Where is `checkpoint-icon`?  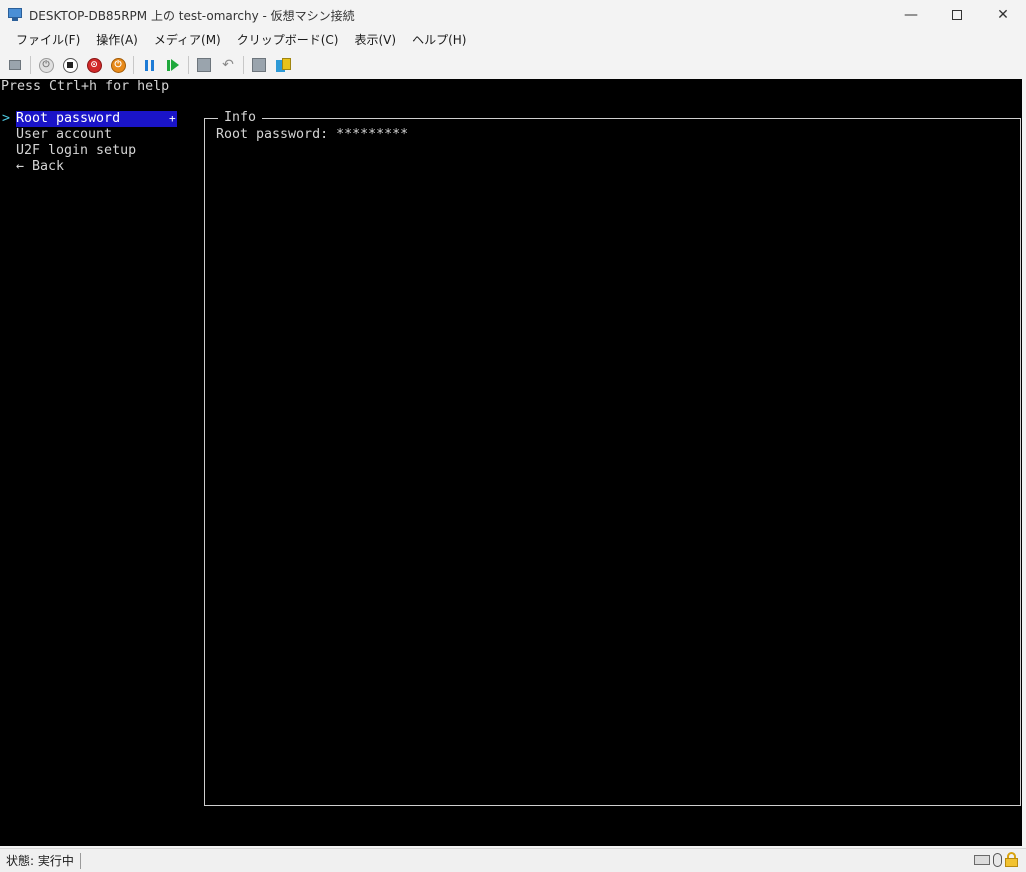
checkpoint-icon is located at coordinates (204, 65).